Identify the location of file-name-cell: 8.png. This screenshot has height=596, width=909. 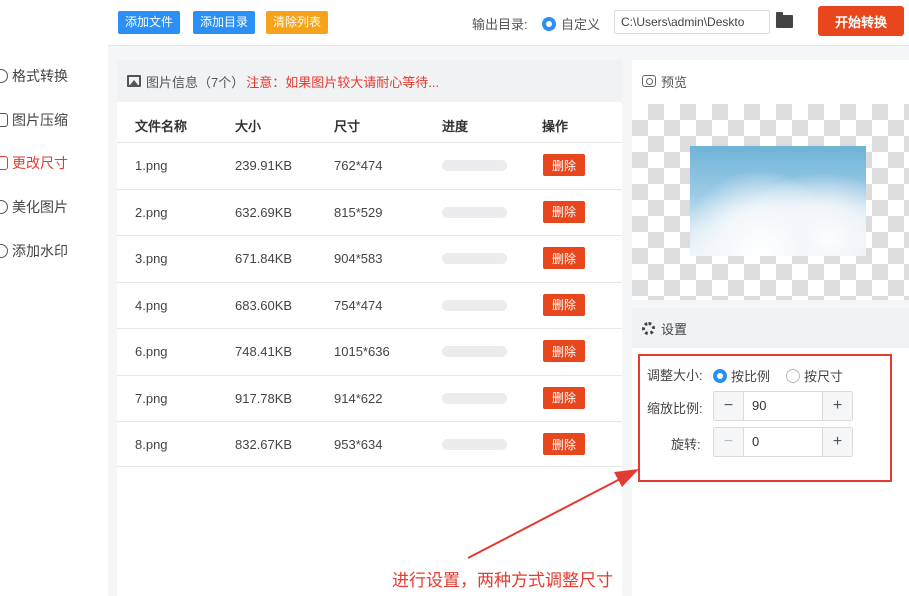
(151, 444).